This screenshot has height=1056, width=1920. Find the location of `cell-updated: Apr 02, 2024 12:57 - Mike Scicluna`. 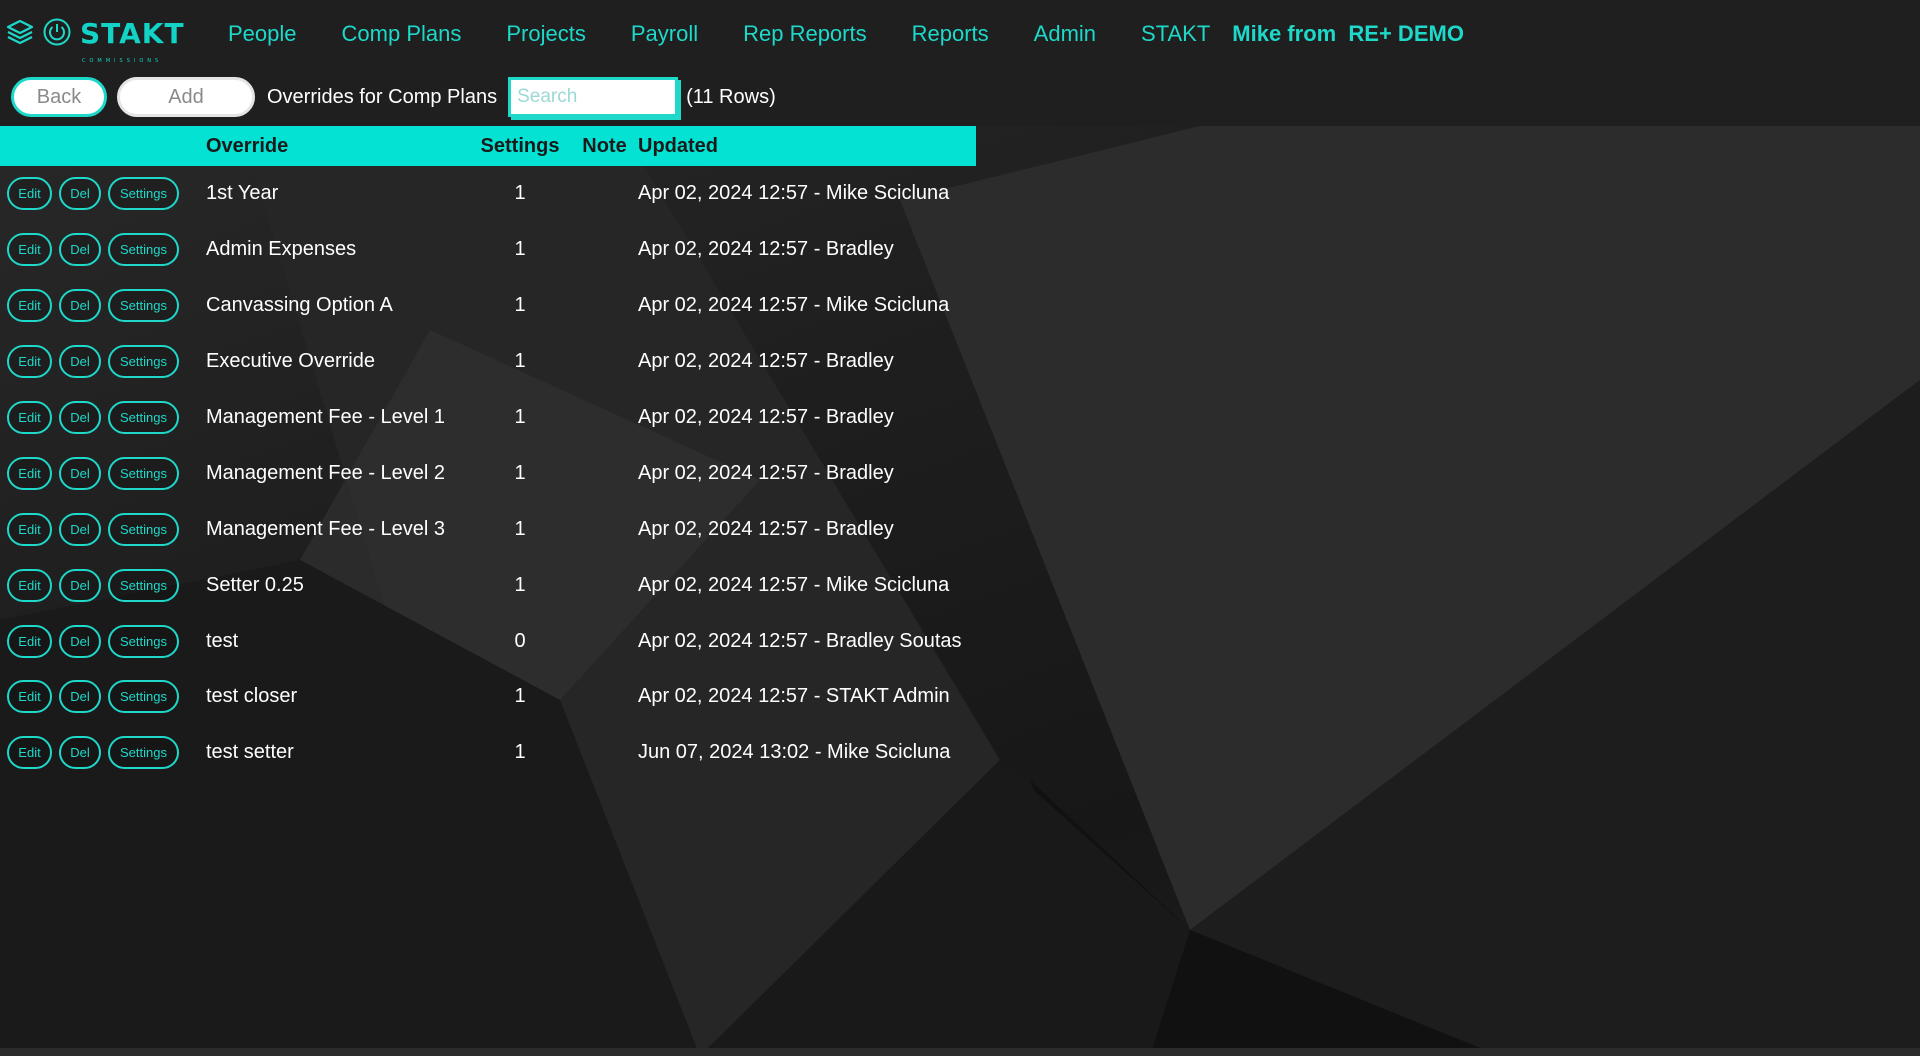

cell-updated: Apr 02, 2024 12:57 - Mike Scicluna is located at coordinates (794, 193).